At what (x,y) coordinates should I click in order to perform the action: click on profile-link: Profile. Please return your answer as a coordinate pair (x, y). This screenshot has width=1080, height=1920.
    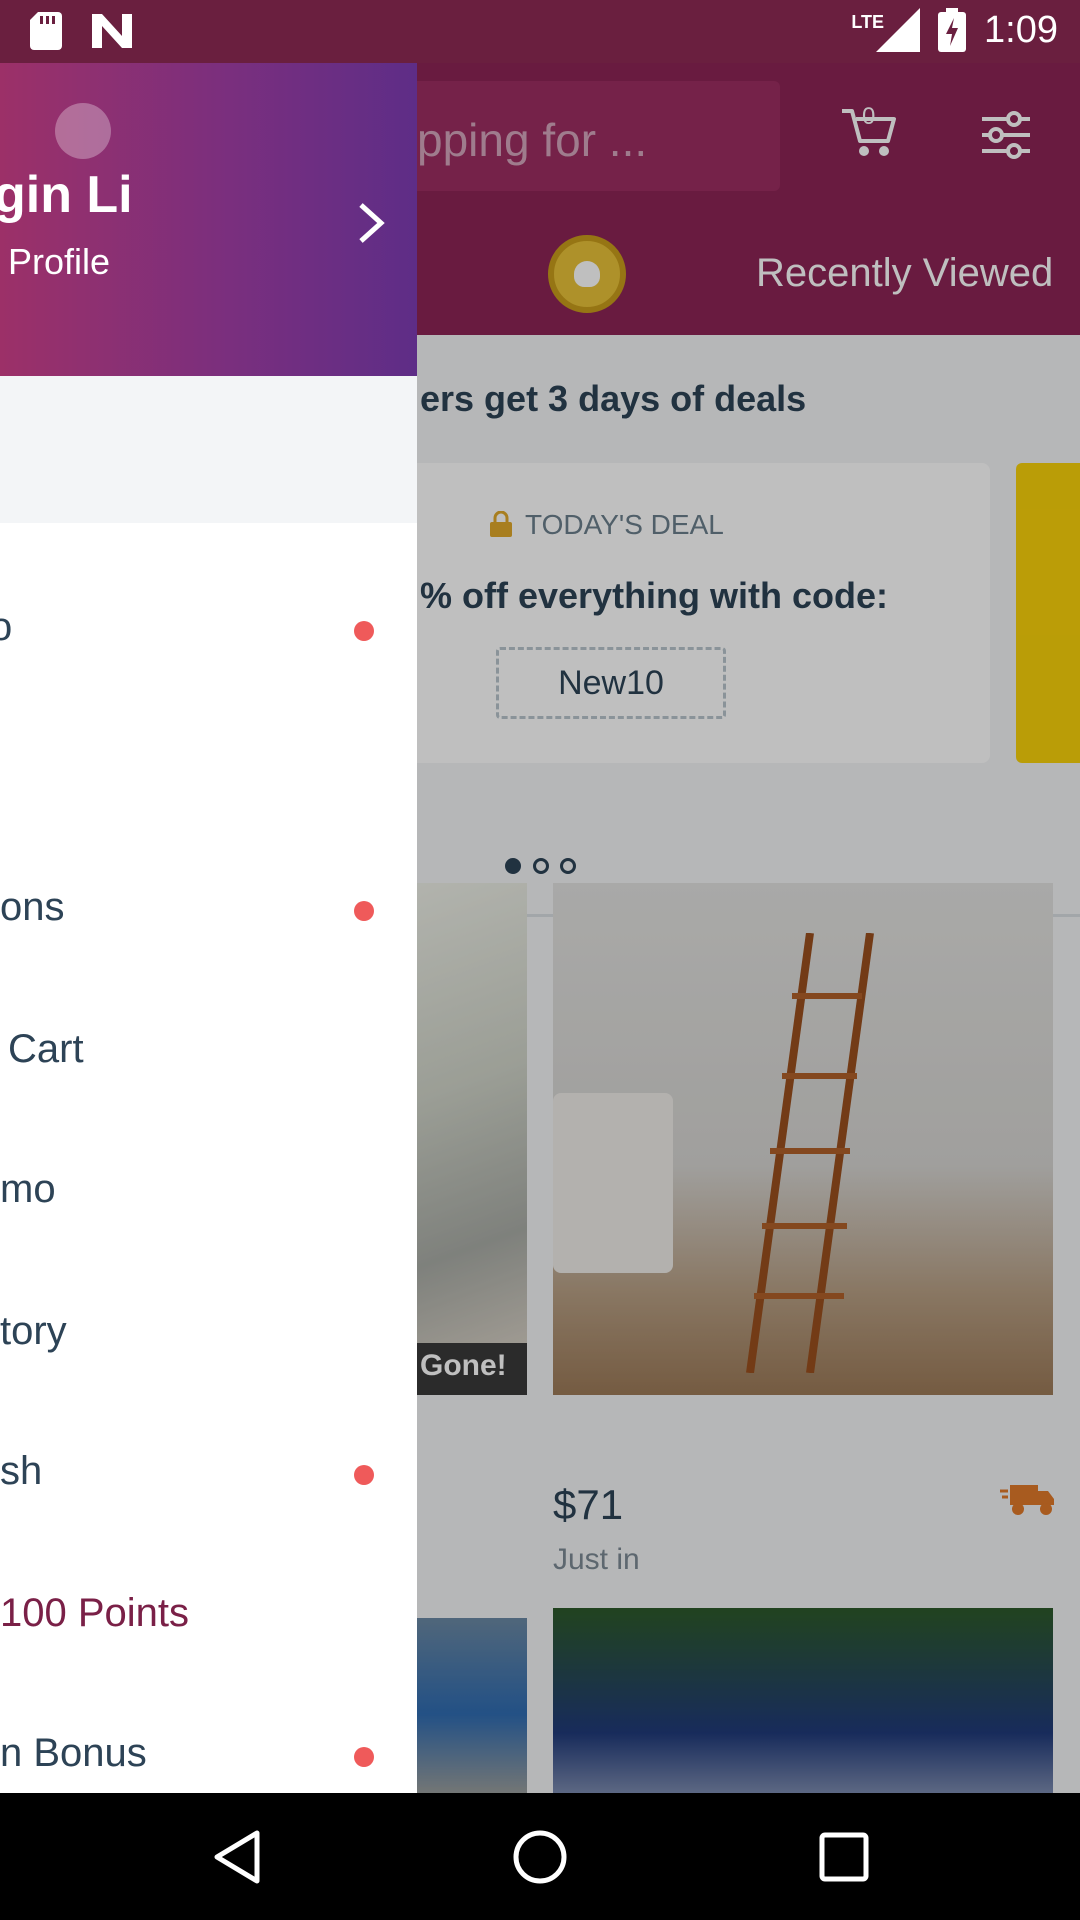
    Looking at the image, I should click on (59, 262).